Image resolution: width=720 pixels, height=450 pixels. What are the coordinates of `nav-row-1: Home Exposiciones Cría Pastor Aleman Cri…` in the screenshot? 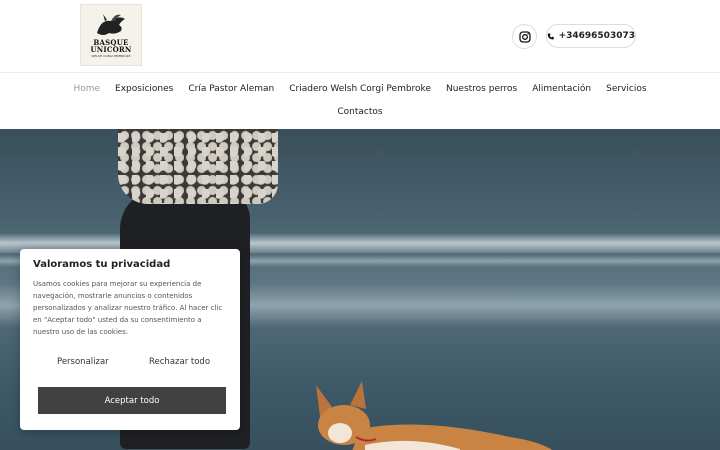 It's located at (360, 89).